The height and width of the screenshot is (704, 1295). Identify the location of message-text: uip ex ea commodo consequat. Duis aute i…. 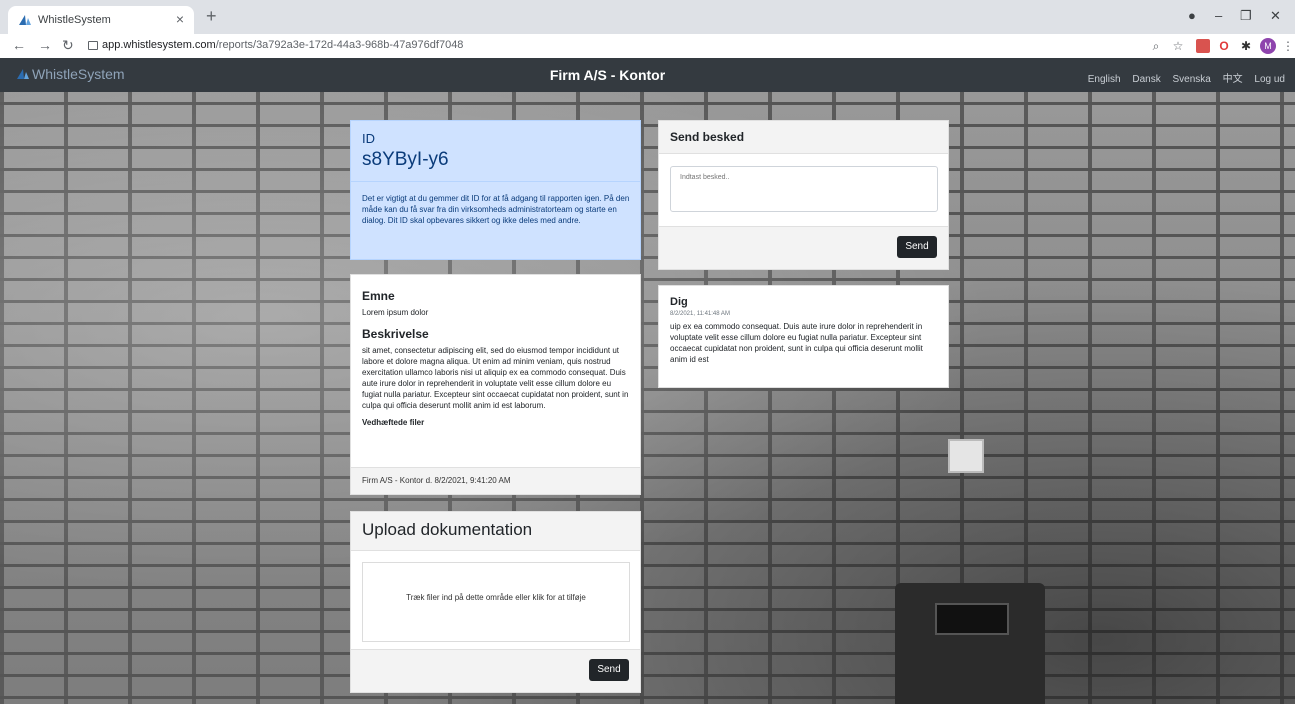
(796, 343).